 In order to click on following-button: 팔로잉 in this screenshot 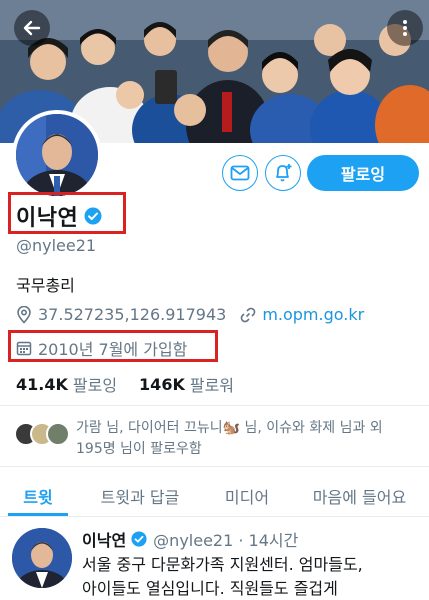, I will do `click(363, 173)`.